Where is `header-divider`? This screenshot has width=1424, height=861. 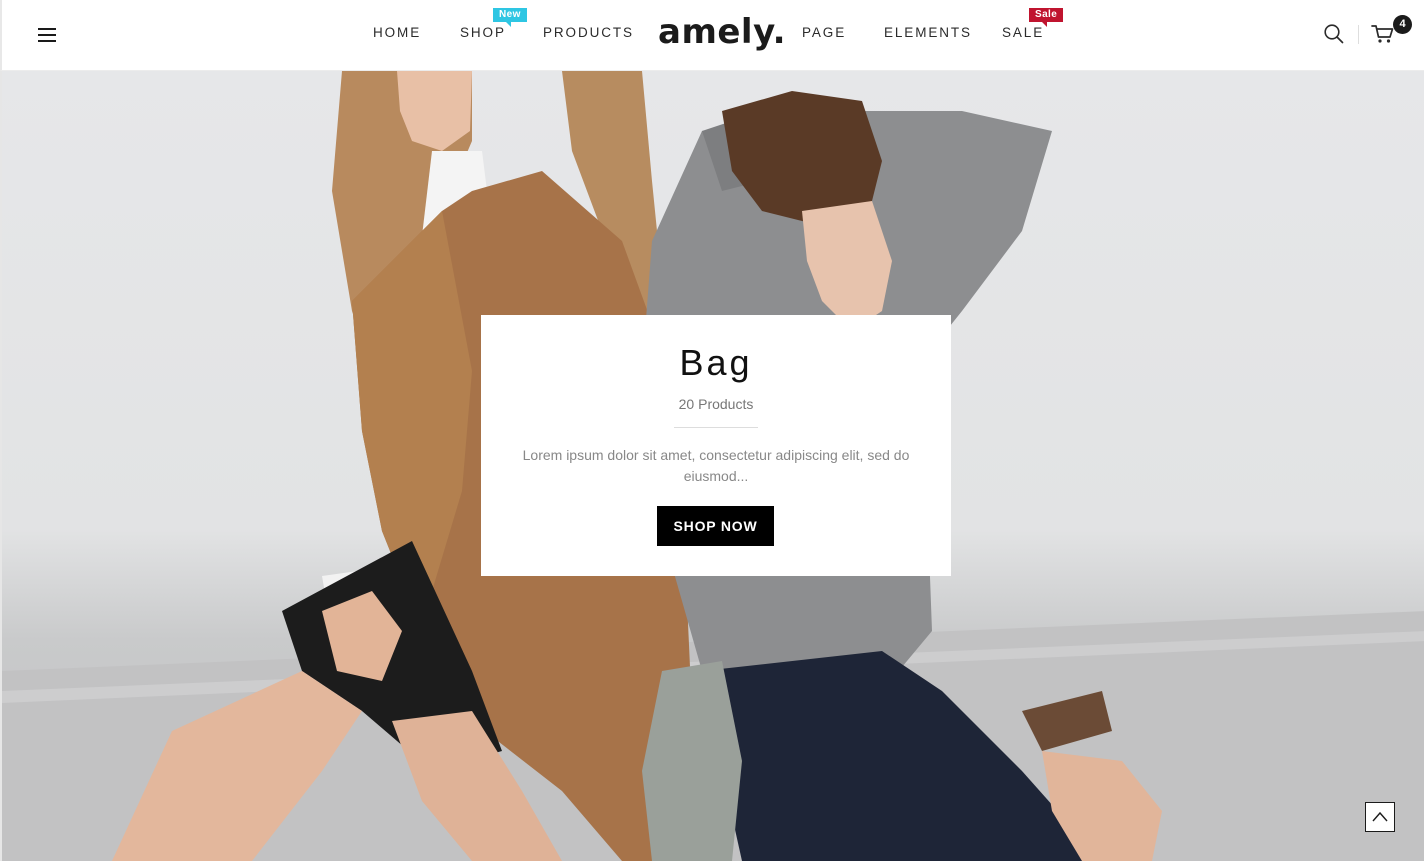
header-divider is located at coordinates (1358, 34).